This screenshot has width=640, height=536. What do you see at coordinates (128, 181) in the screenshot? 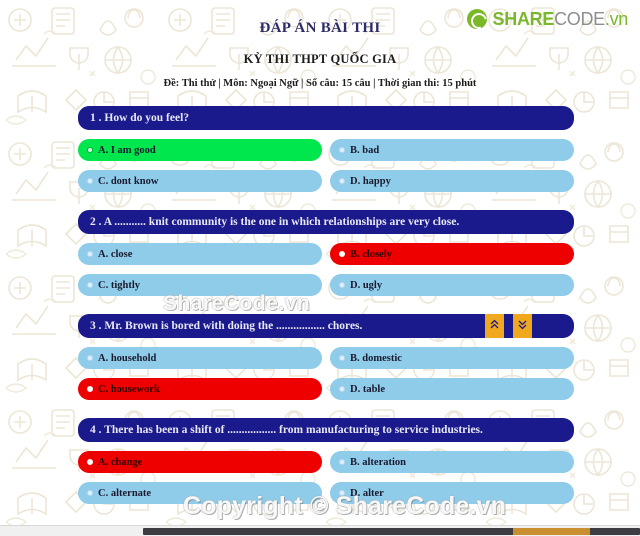
I see `answer-option-label: C. dont know` at bounding box center [128, 181].